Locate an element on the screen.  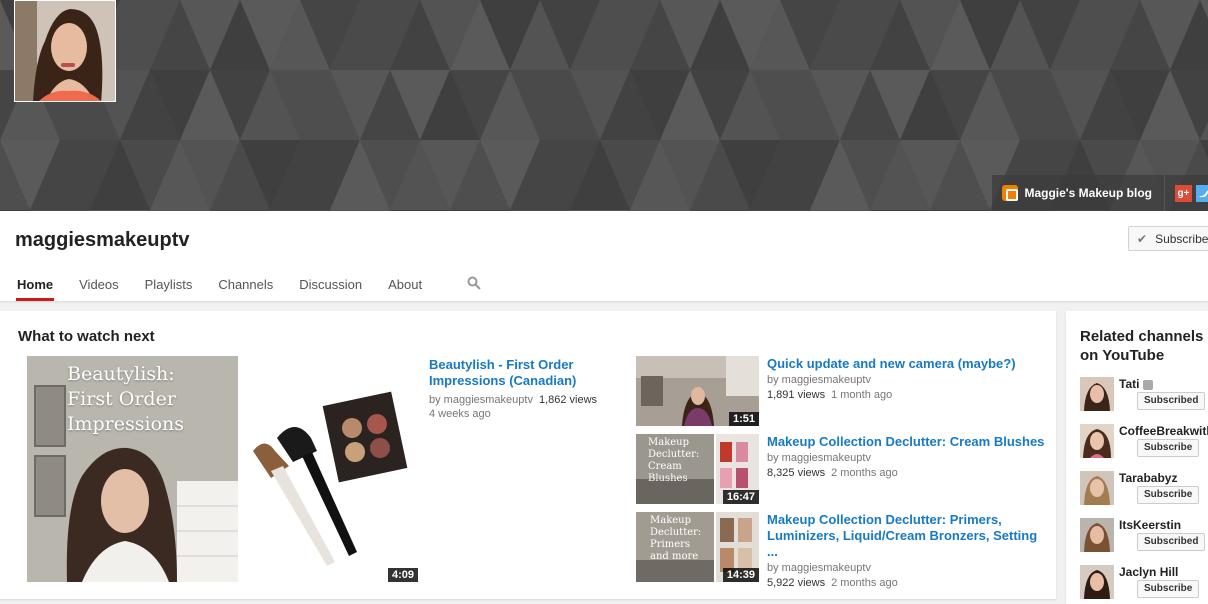
subscribe-button: ✔ Subscribe is located at coordinates (1168, 238).